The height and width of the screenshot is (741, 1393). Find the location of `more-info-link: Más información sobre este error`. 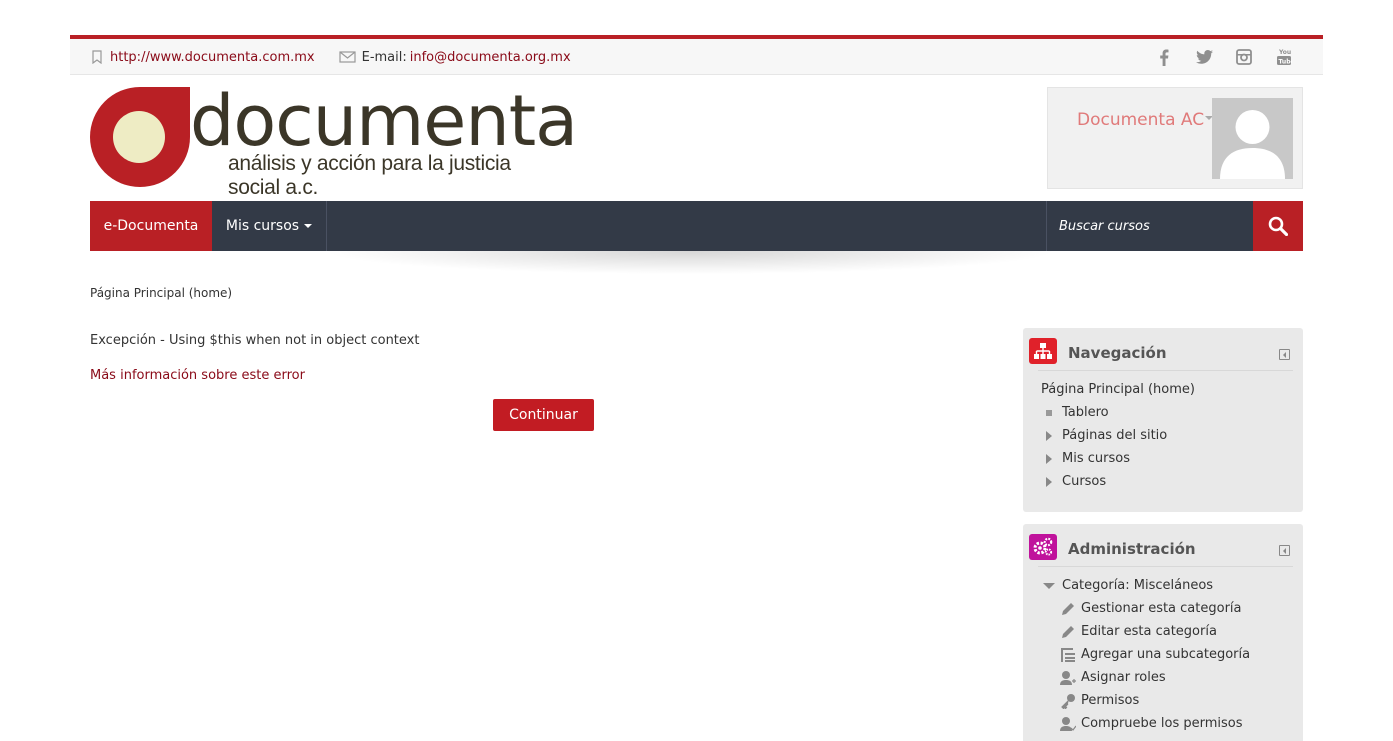

more-info-link: Más información sobre este error is located at coordinates (197, 375).